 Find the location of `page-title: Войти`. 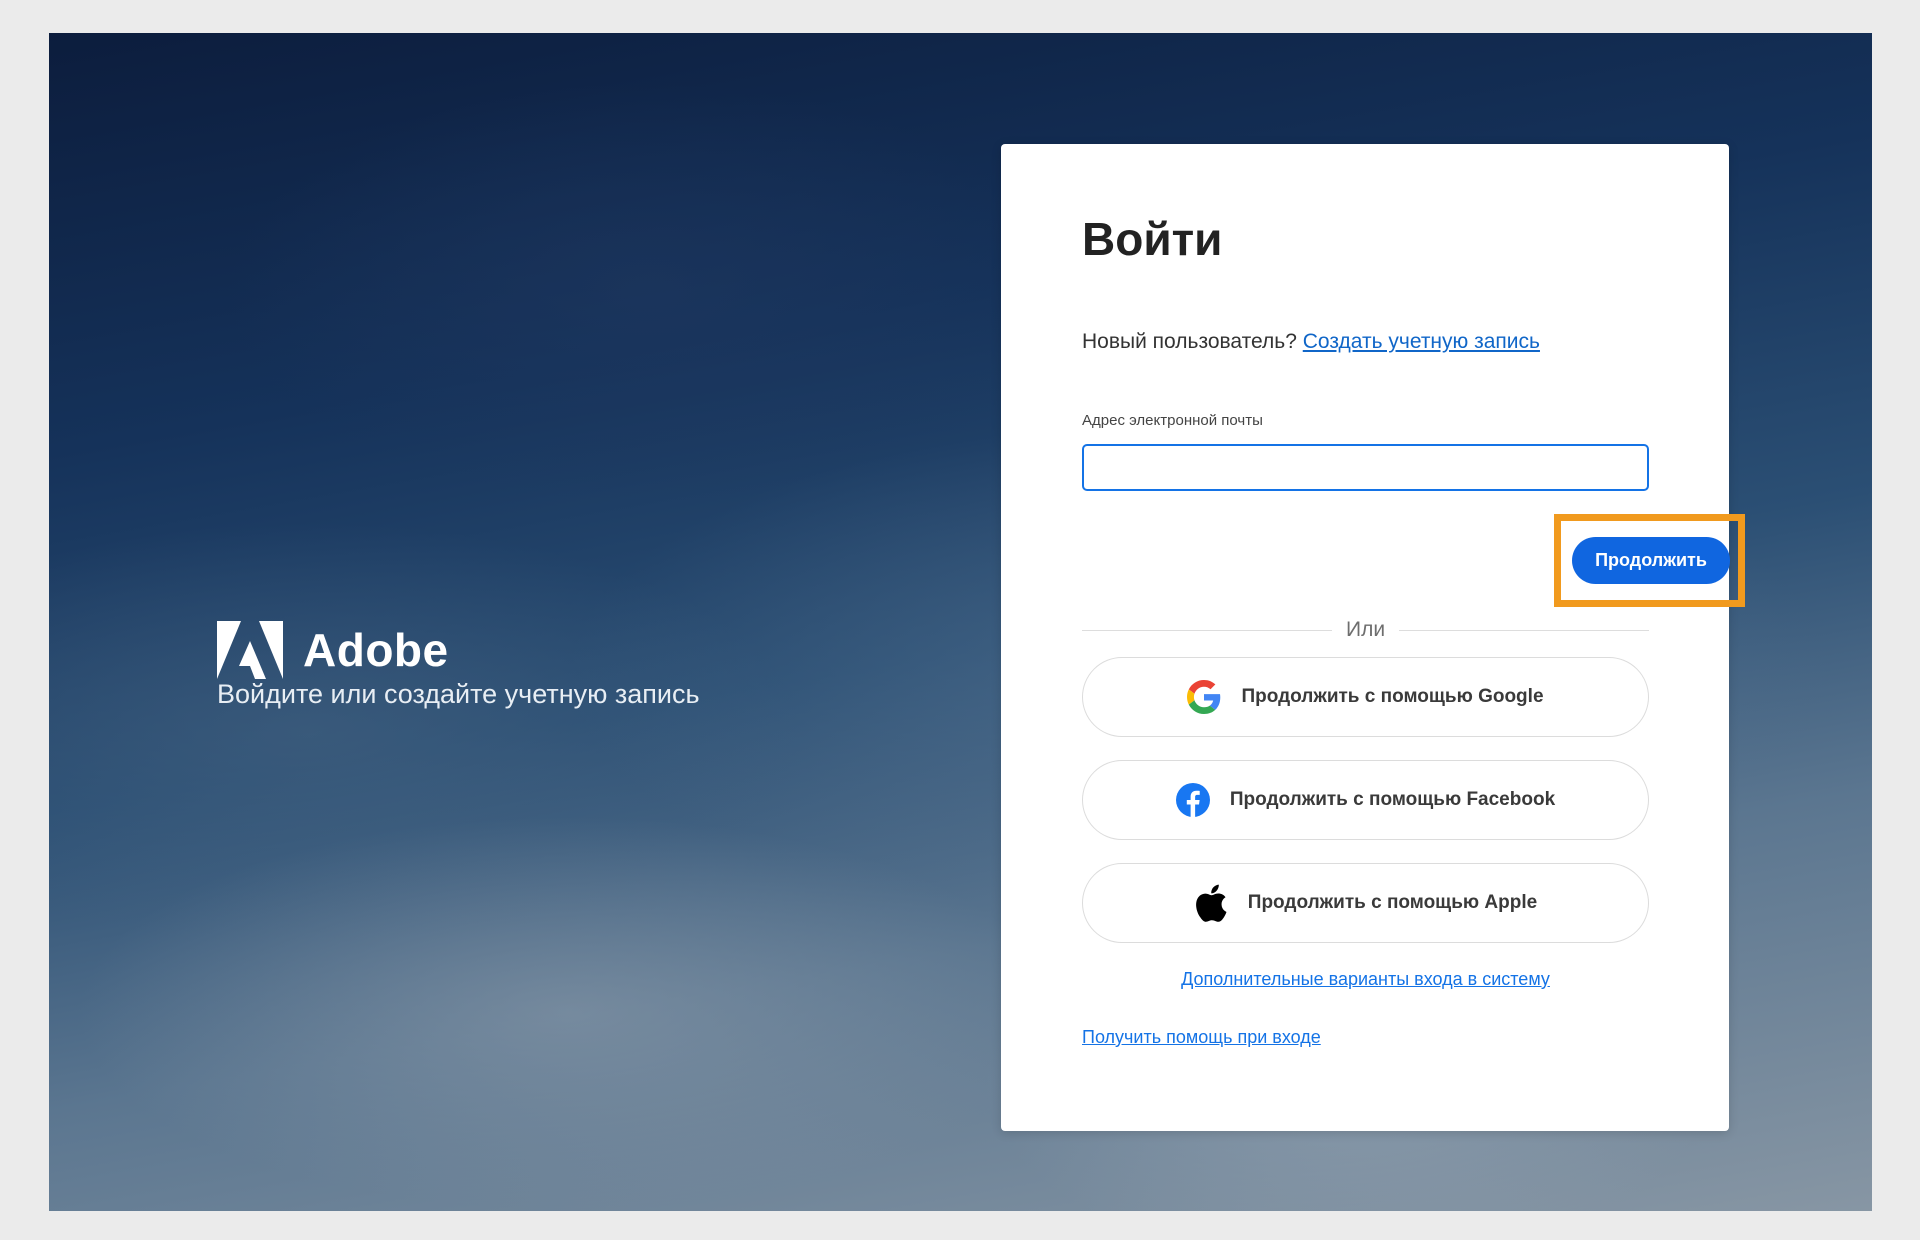

page-title: Войти is located at coordinates (1152, 239).